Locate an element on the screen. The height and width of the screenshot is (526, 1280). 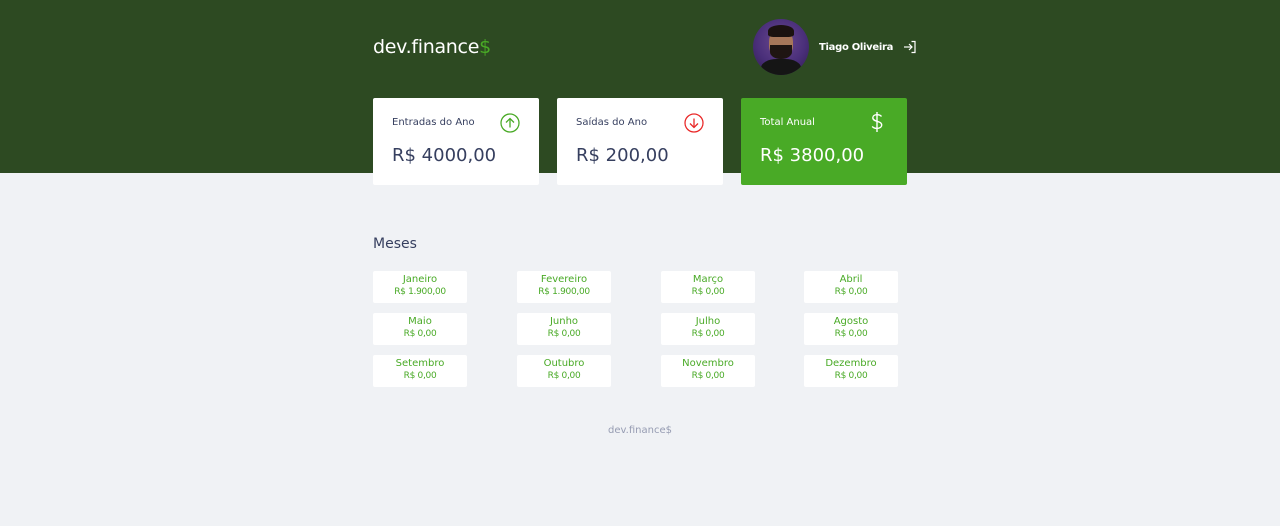
month-name: Novembro is located at coordinates (708, 363).